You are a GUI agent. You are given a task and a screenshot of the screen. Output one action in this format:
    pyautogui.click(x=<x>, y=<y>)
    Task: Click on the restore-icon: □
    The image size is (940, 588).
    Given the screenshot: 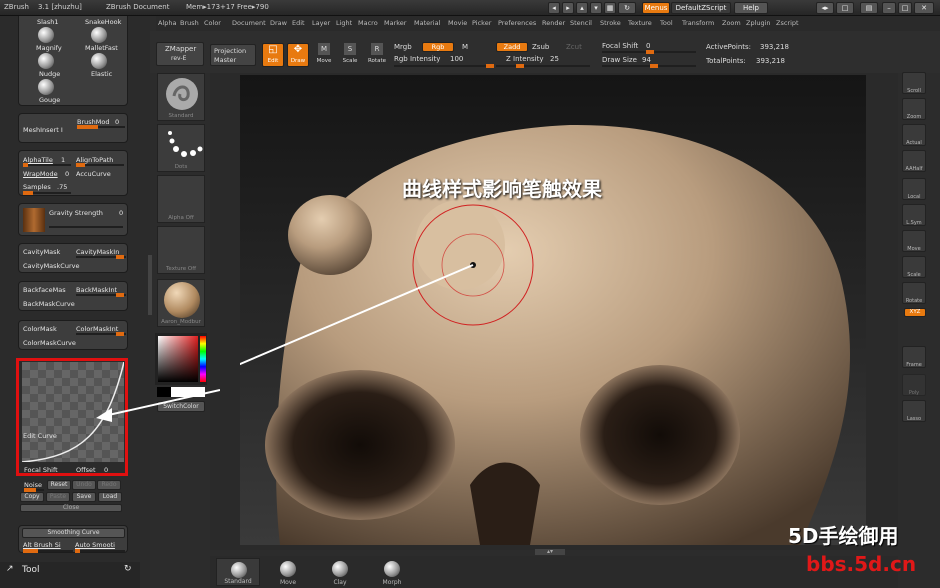 What is the action you would take?
    pyautogui.click(x=905, y=8)
    